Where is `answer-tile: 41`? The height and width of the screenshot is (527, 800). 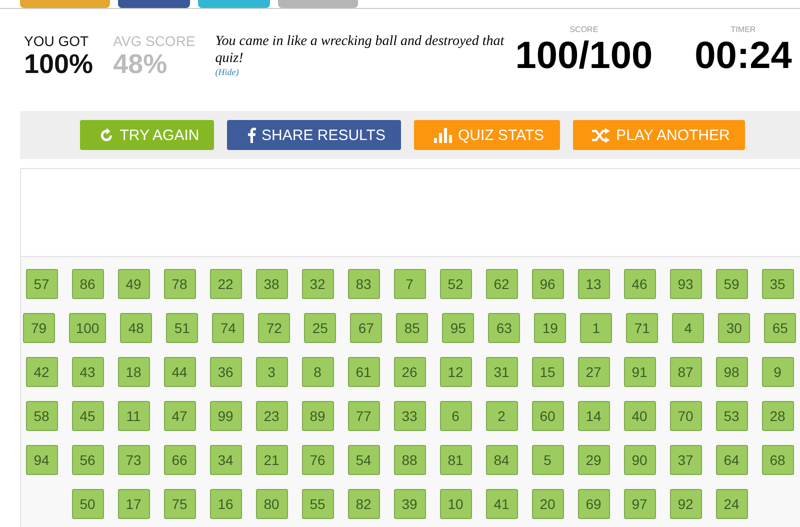
answer-tile: 41 is located at coordinates (502, 504).